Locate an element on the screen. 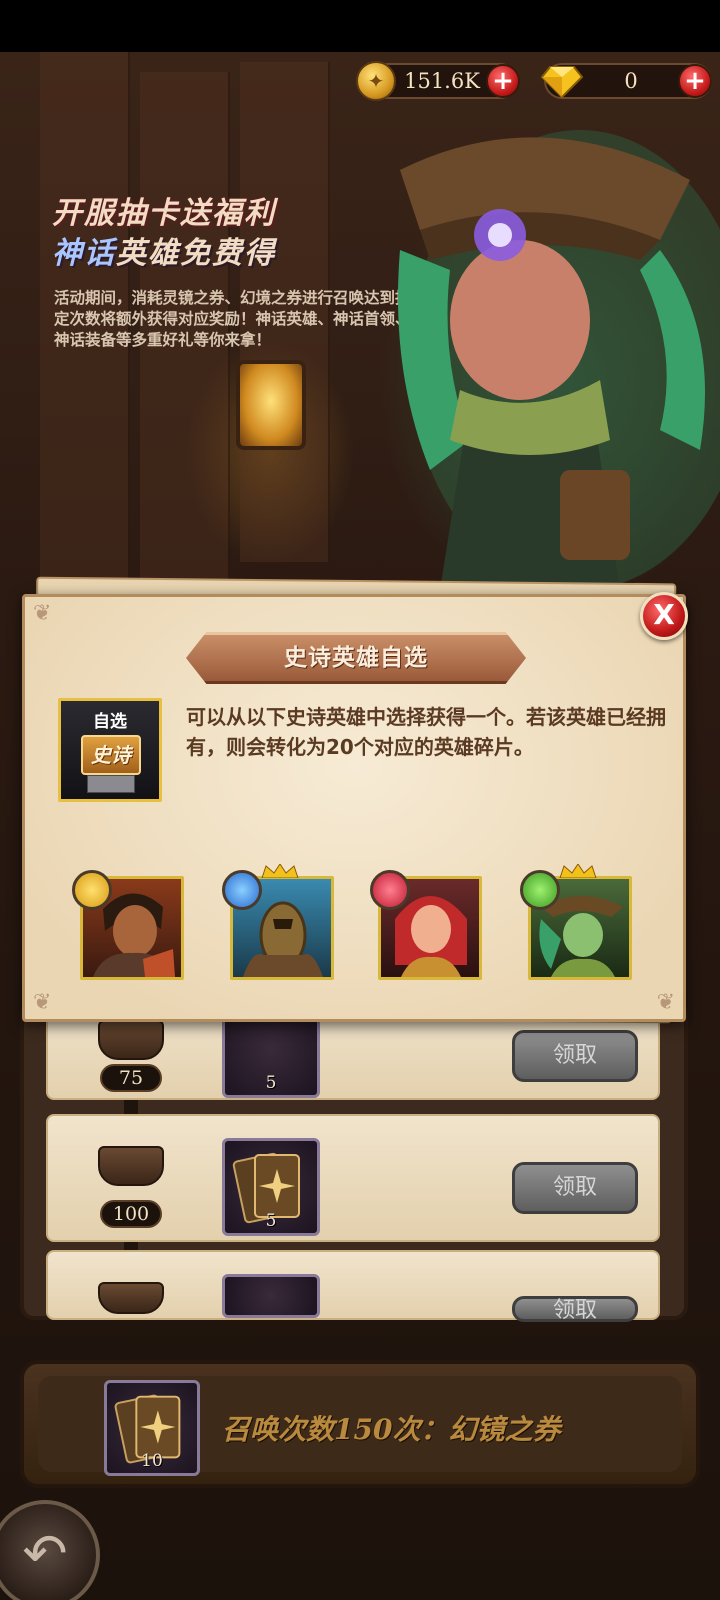  summon-milestone-text: 召唤次数150次：幻镜之券 is located at coordinates (391, 1429).